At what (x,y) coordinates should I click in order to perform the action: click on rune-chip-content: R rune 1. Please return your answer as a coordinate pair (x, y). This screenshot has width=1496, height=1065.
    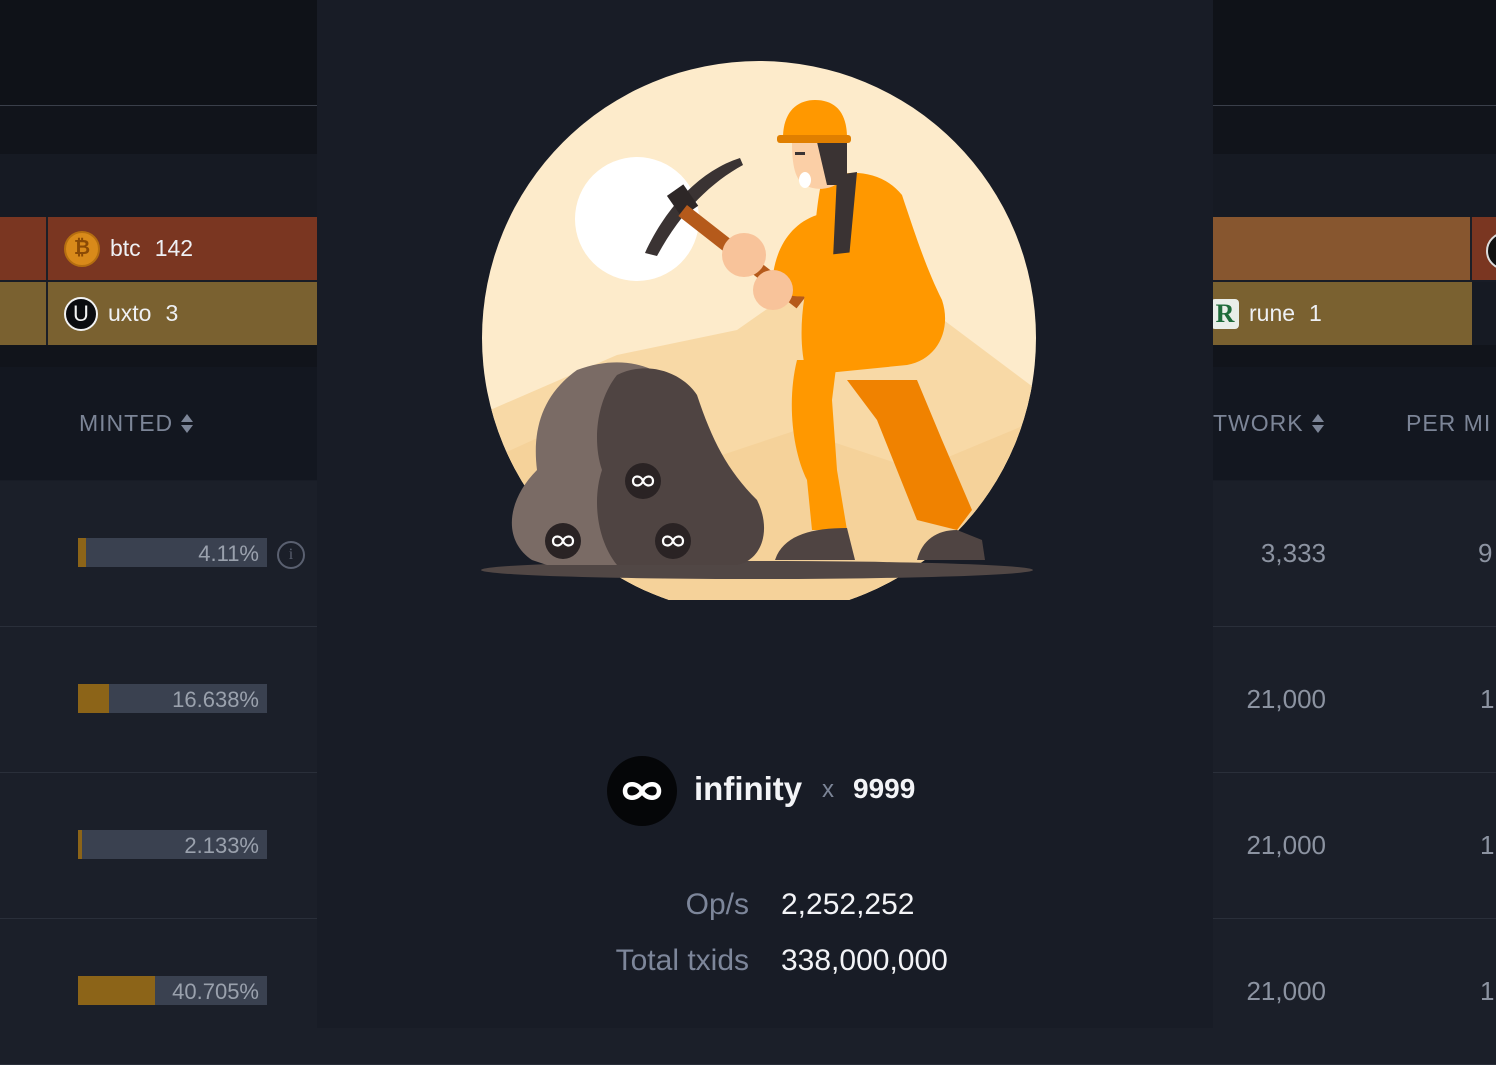
    Looking at the image, I should click on (1266, 313).